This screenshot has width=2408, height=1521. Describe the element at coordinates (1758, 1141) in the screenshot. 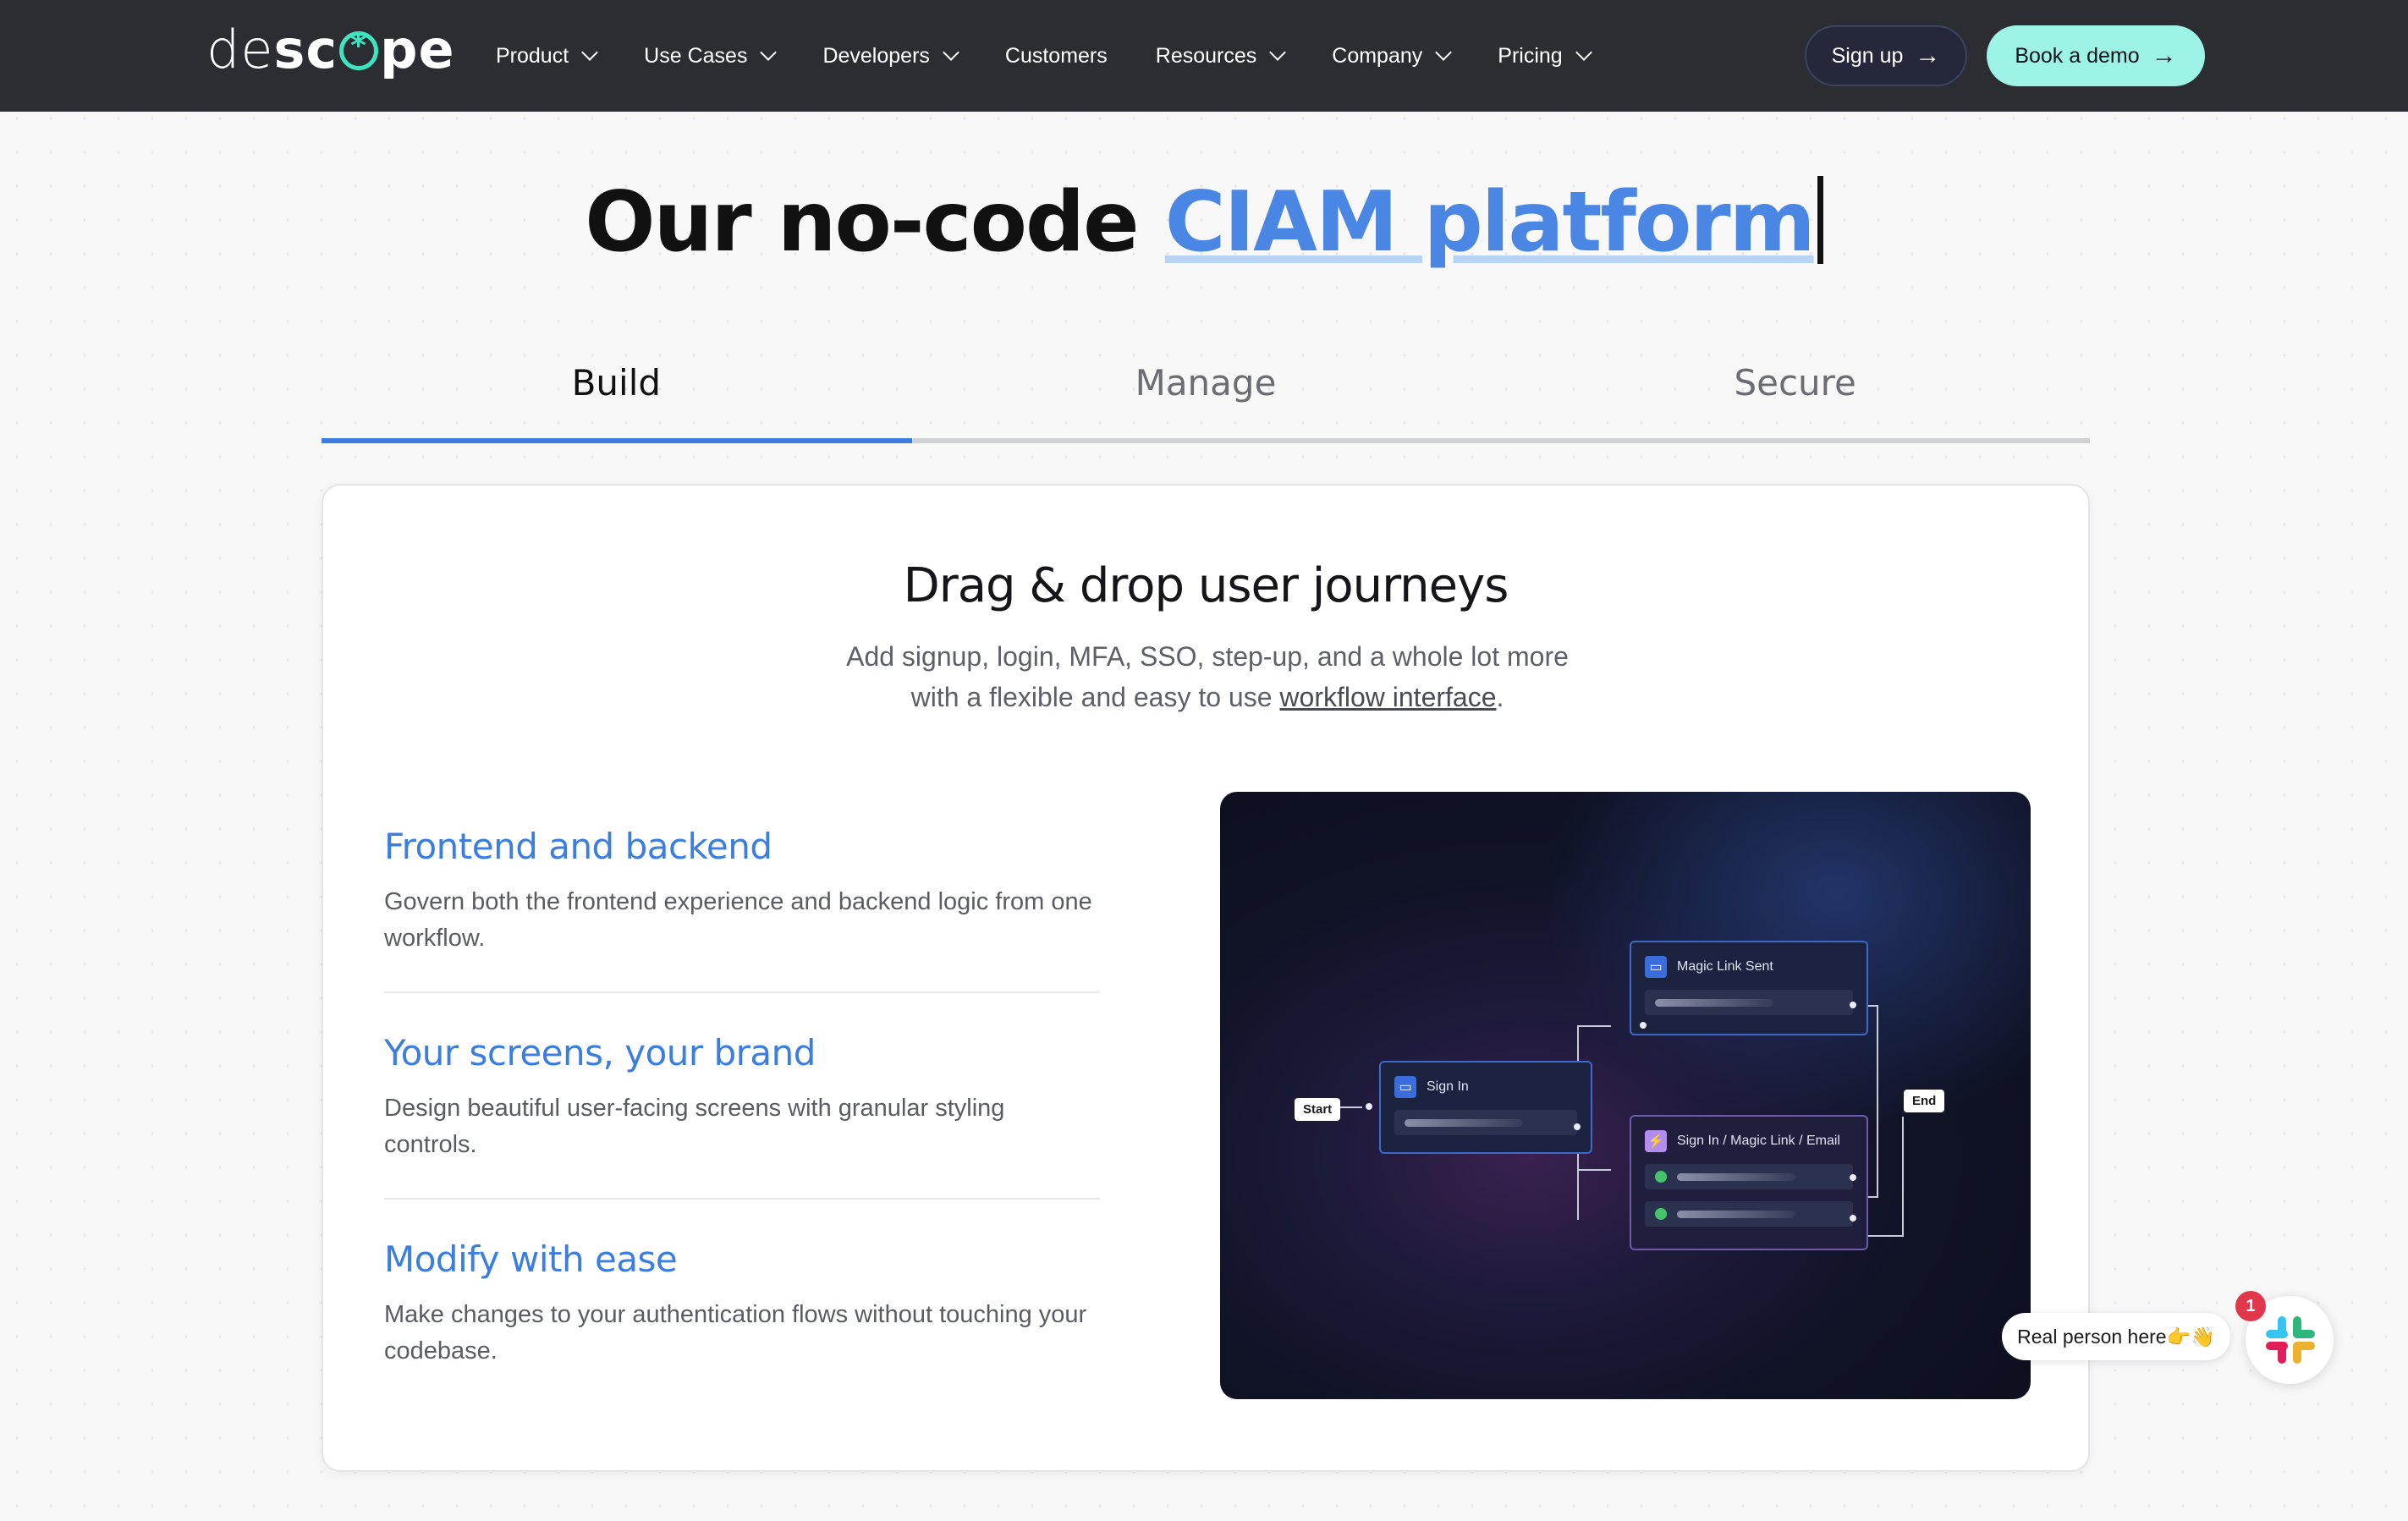

I see `node-label: Sign In / Magic Link / Email` at that location.